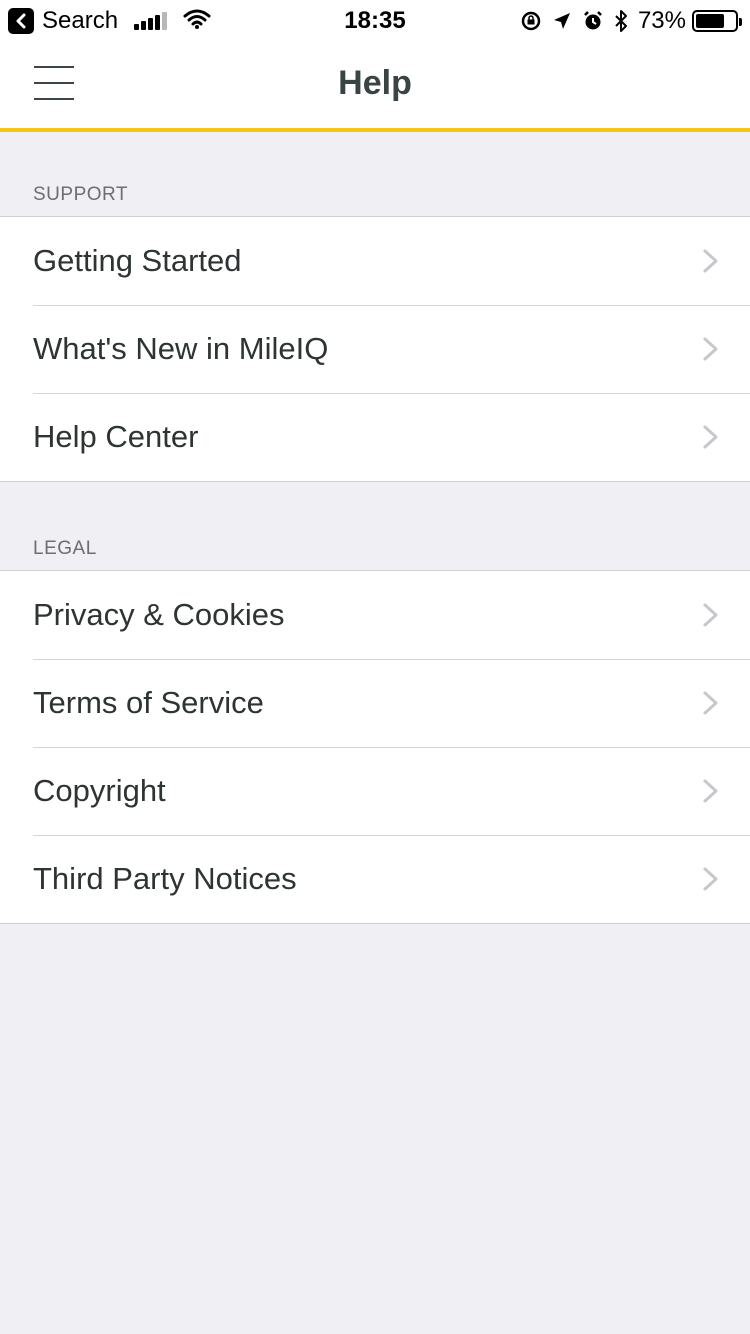  Describe the element at coordinates (621, 21) in the screenshot. I see `bluetooth-icon` at that location.